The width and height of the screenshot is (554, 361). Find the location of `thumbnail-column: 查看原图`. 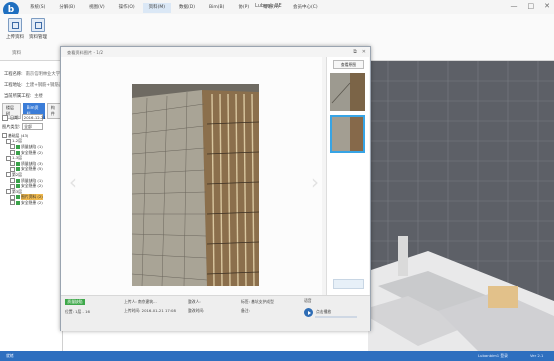

thumbnail-column: 查看原图 is located at coordinates (347, 176).